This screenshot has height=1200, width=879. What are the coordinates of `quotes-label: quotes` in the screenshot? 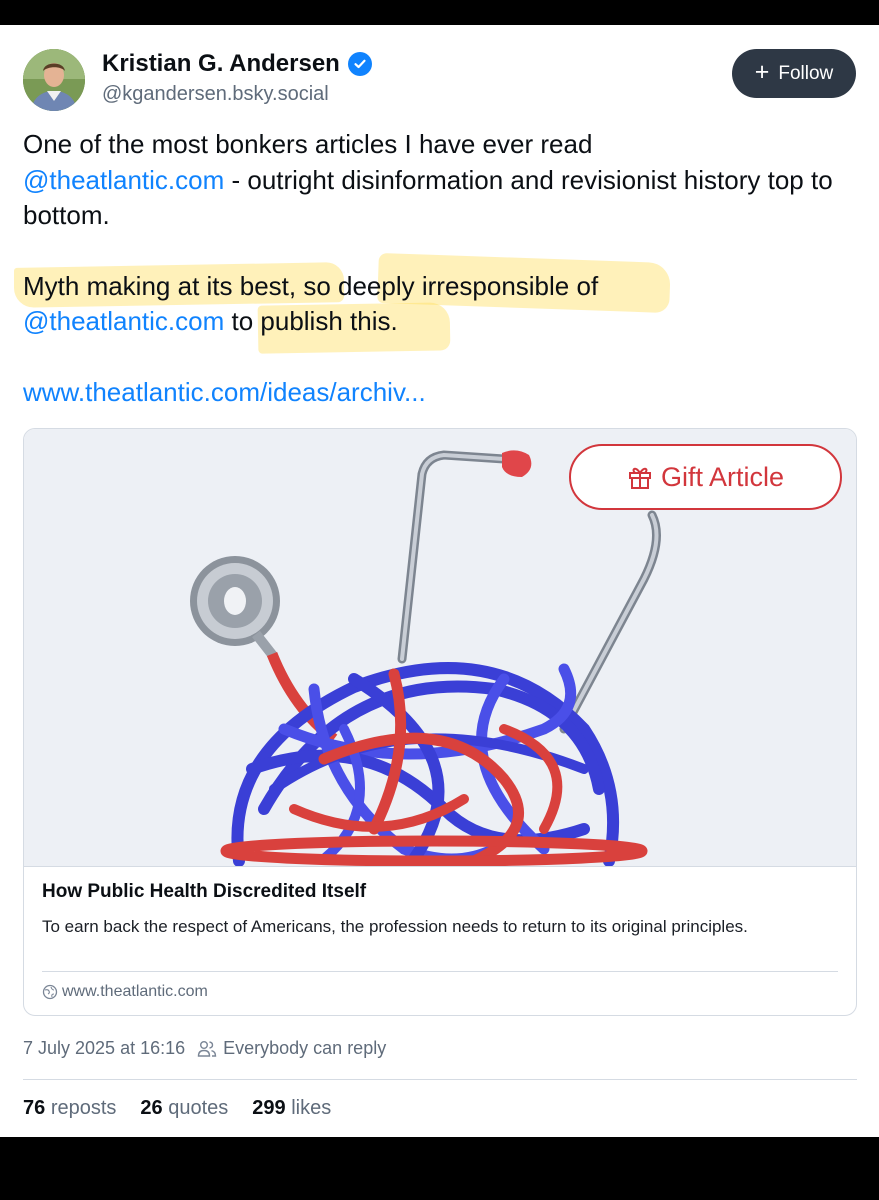 It's located at (198, 1108).